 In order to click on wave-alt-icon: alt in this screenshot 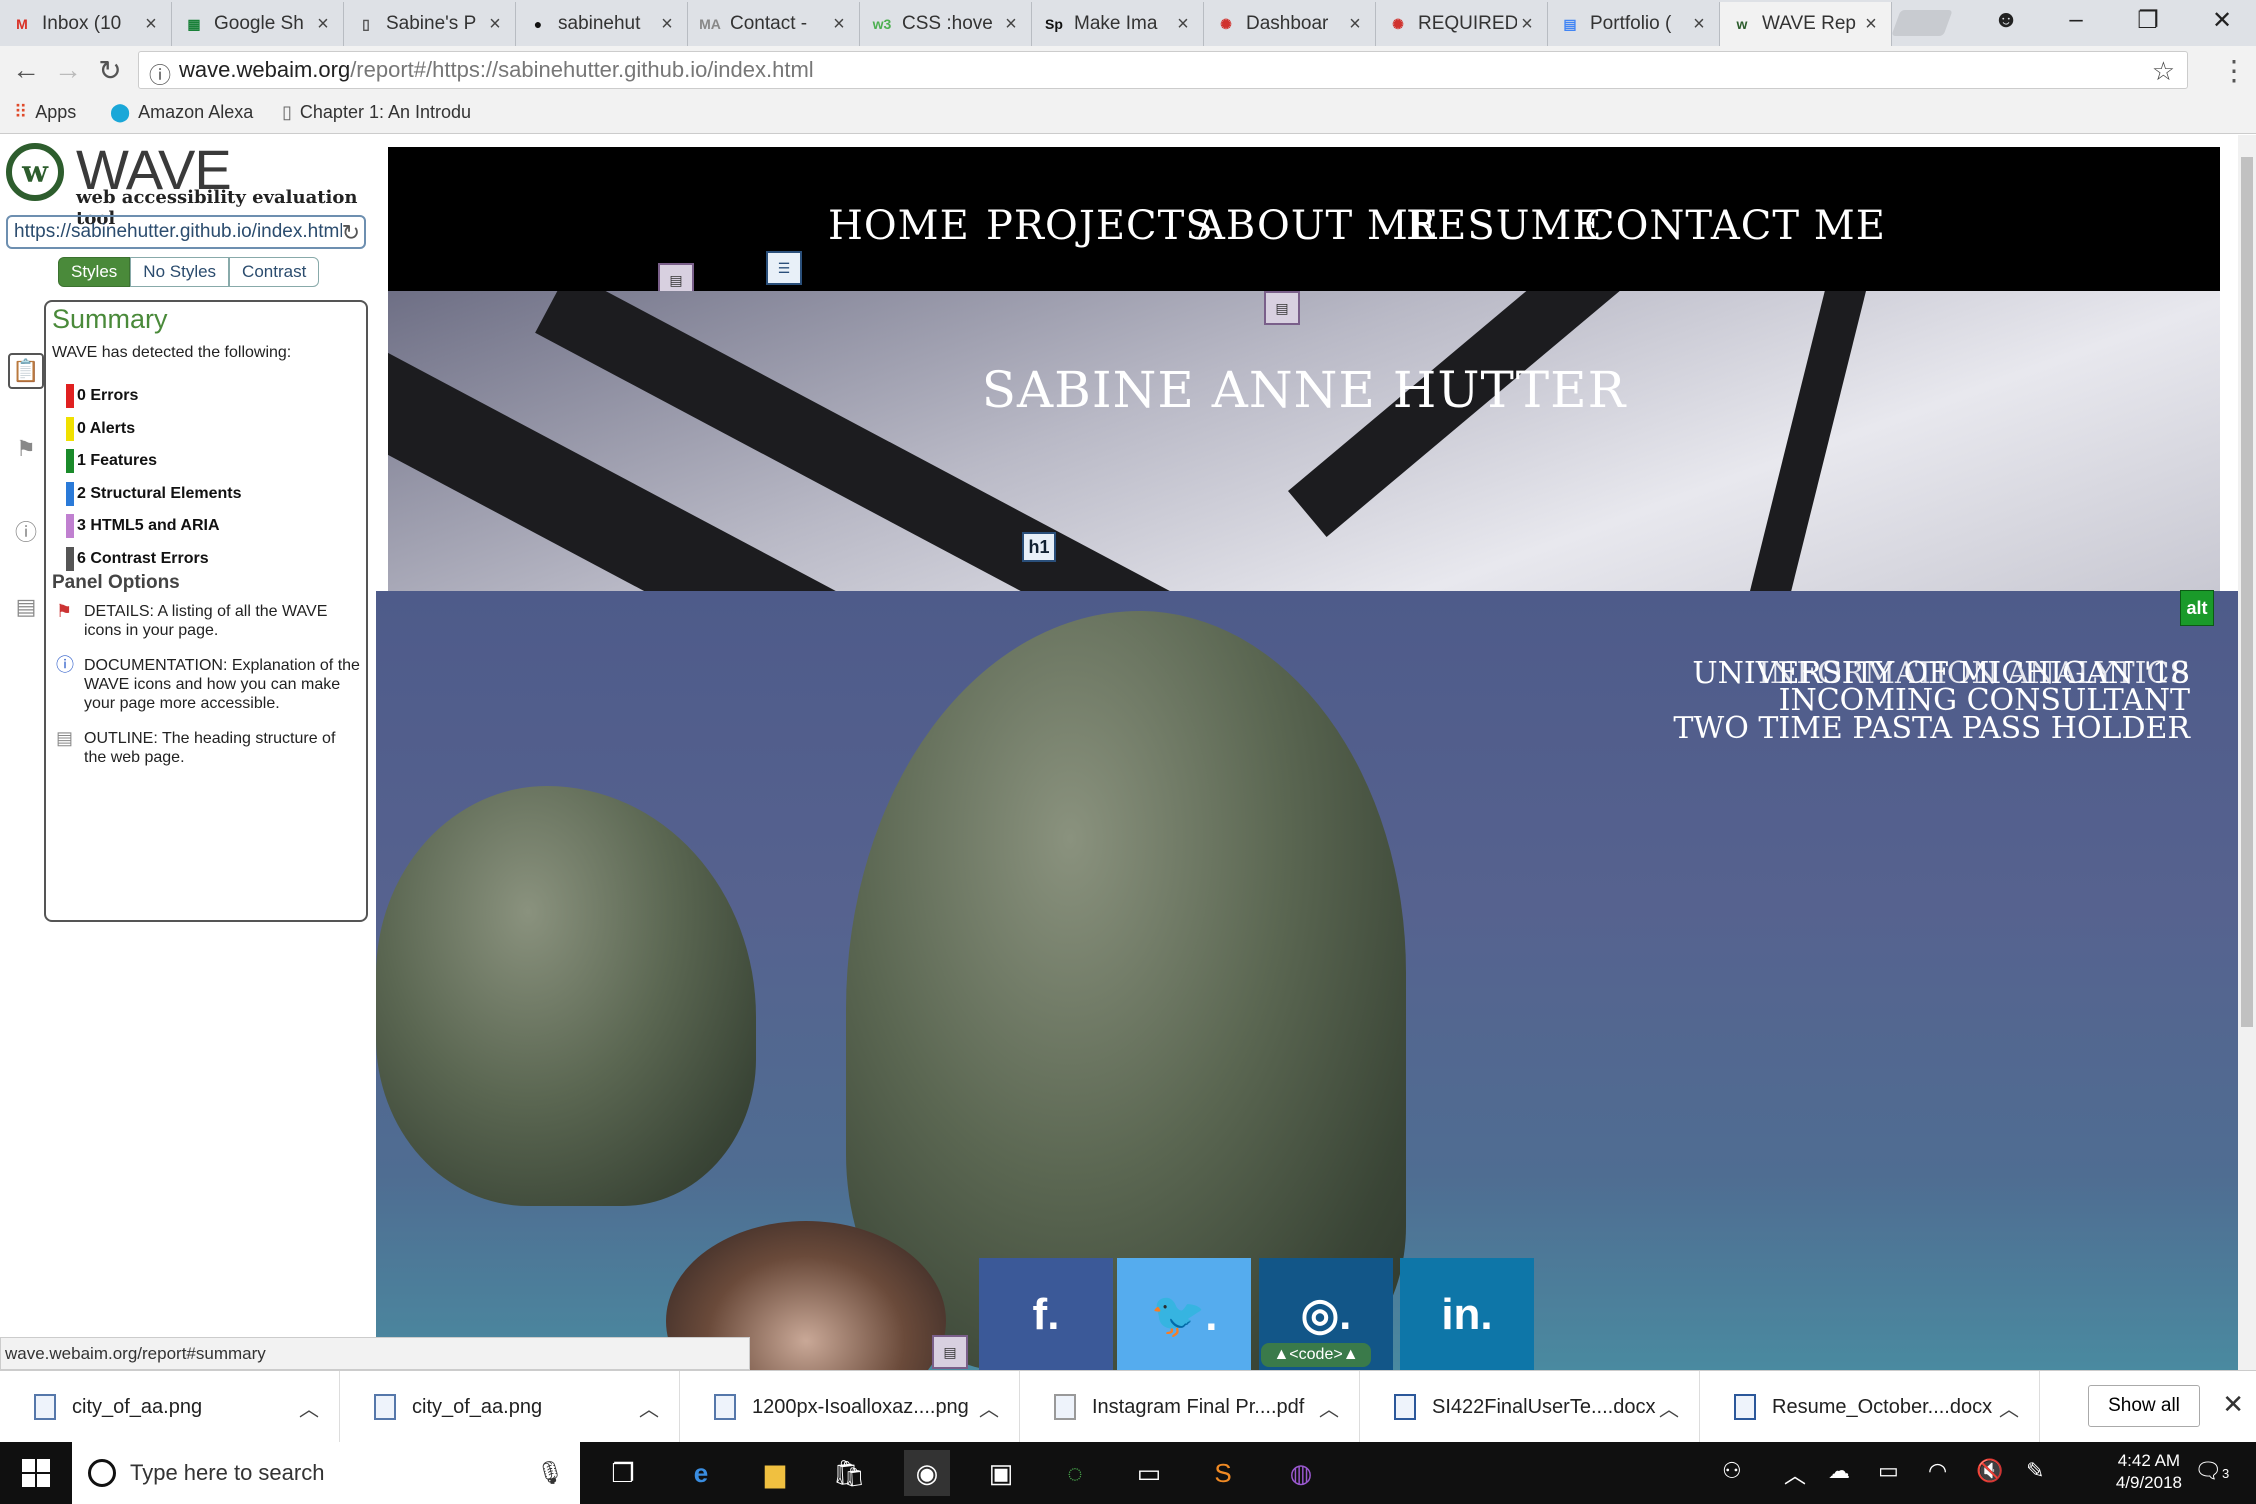, I will do `click(2197, 608)`.